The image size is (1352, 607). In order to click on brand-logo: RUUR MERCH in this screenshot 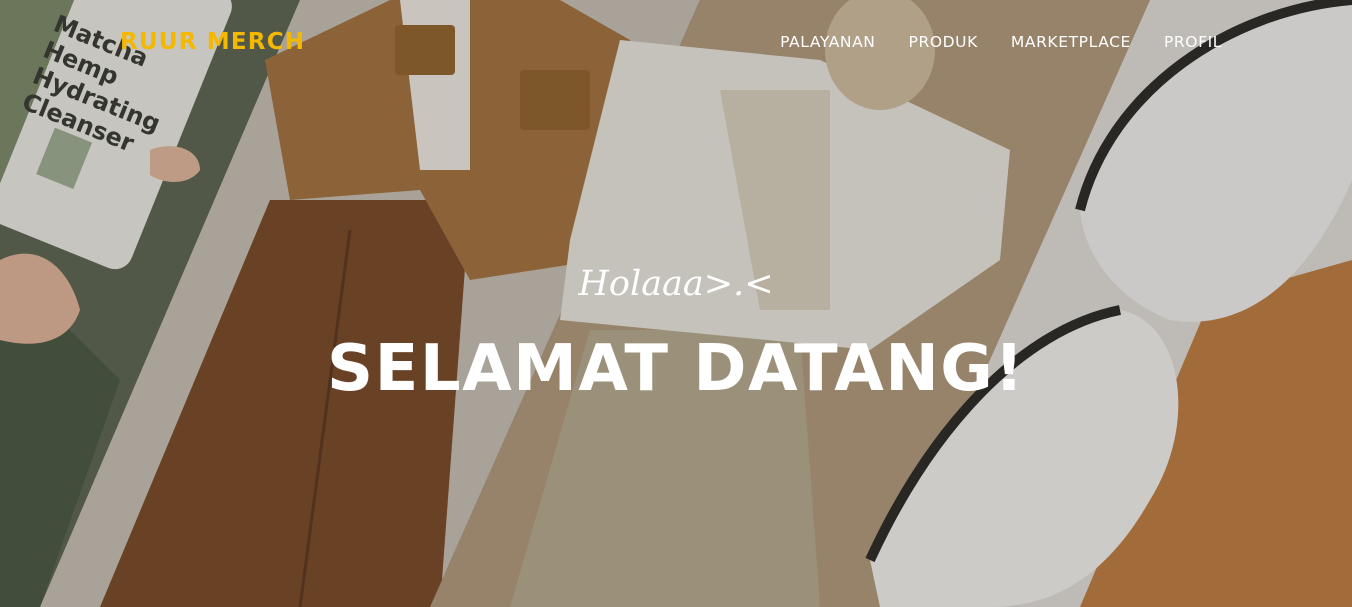, I will do `click(212, 42)`.